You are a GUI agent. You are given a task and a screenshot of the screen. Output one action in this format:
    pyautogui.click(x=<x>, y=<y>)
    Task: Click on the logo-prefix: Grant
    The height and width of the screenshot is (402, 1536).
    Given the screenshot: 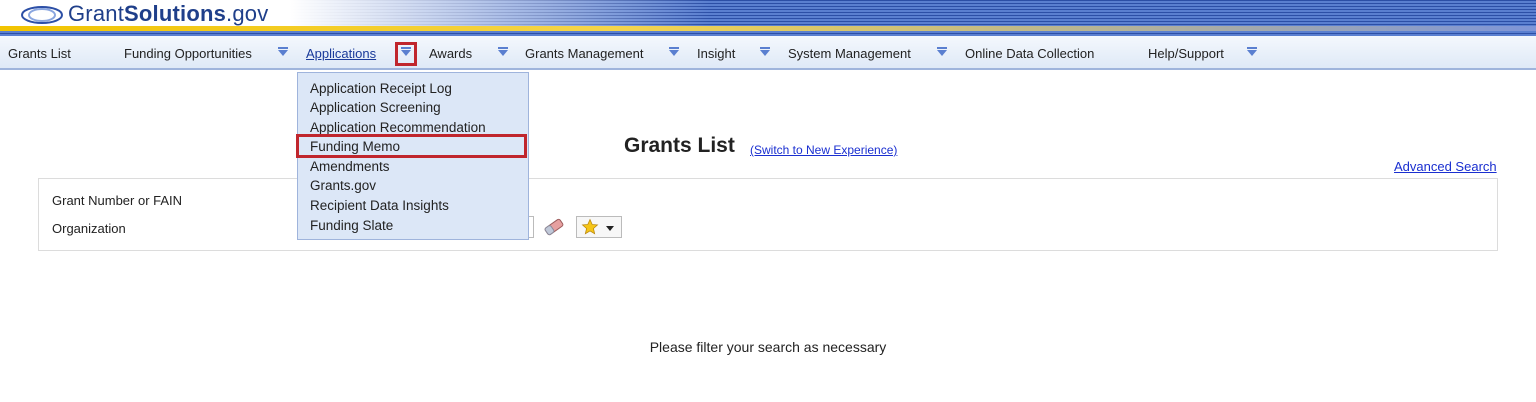 What is the action you would take?
    pyautogui.click(x=96, y=13)
    